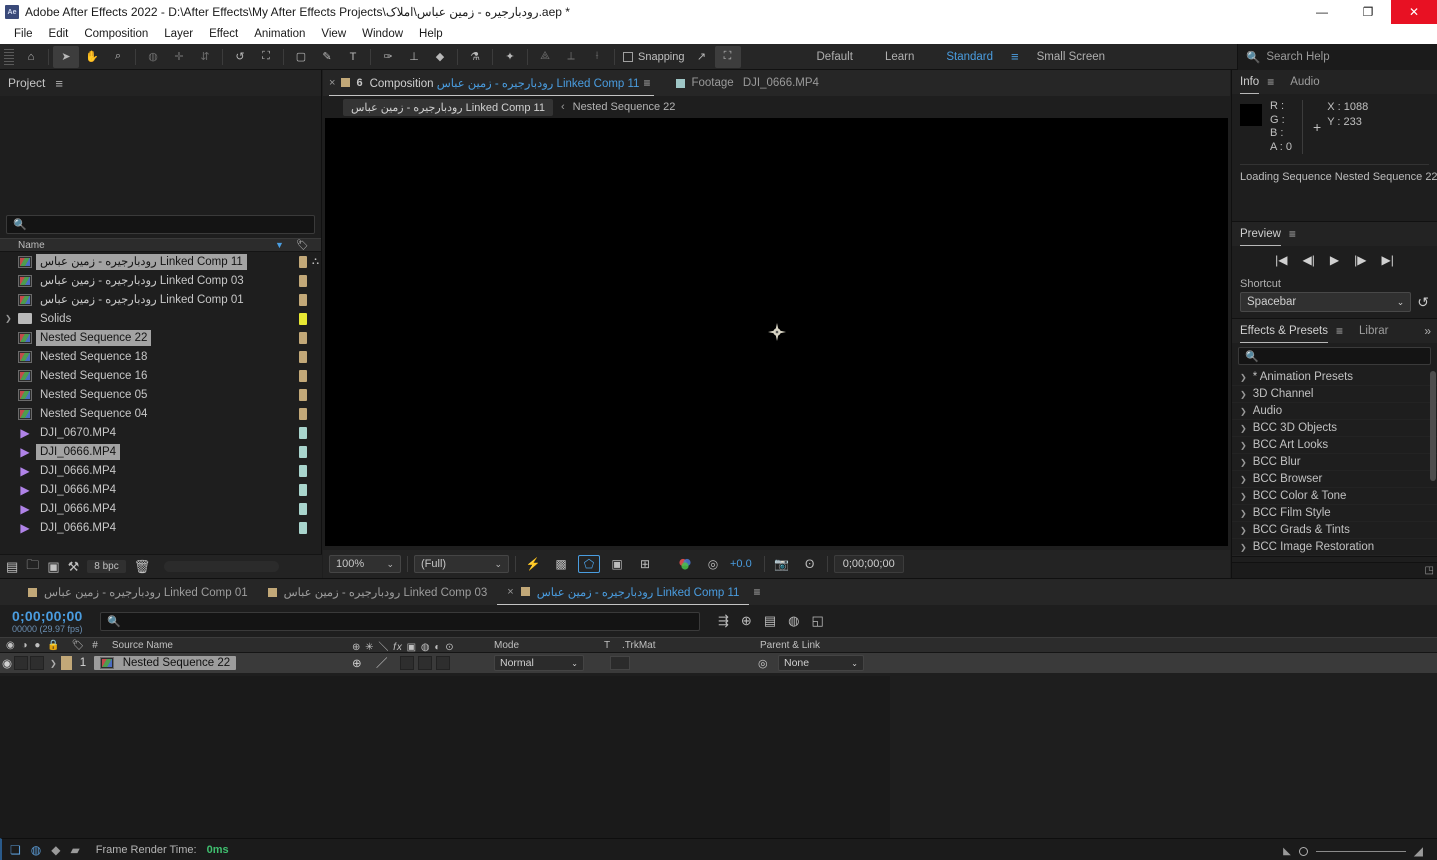 This screenshot has width=1437, height=860. What do you see at coordinates (1270, 82) in the screenshot?
I see `info-panel-menu-icon: ≡` at bounding box center [1270, 82].